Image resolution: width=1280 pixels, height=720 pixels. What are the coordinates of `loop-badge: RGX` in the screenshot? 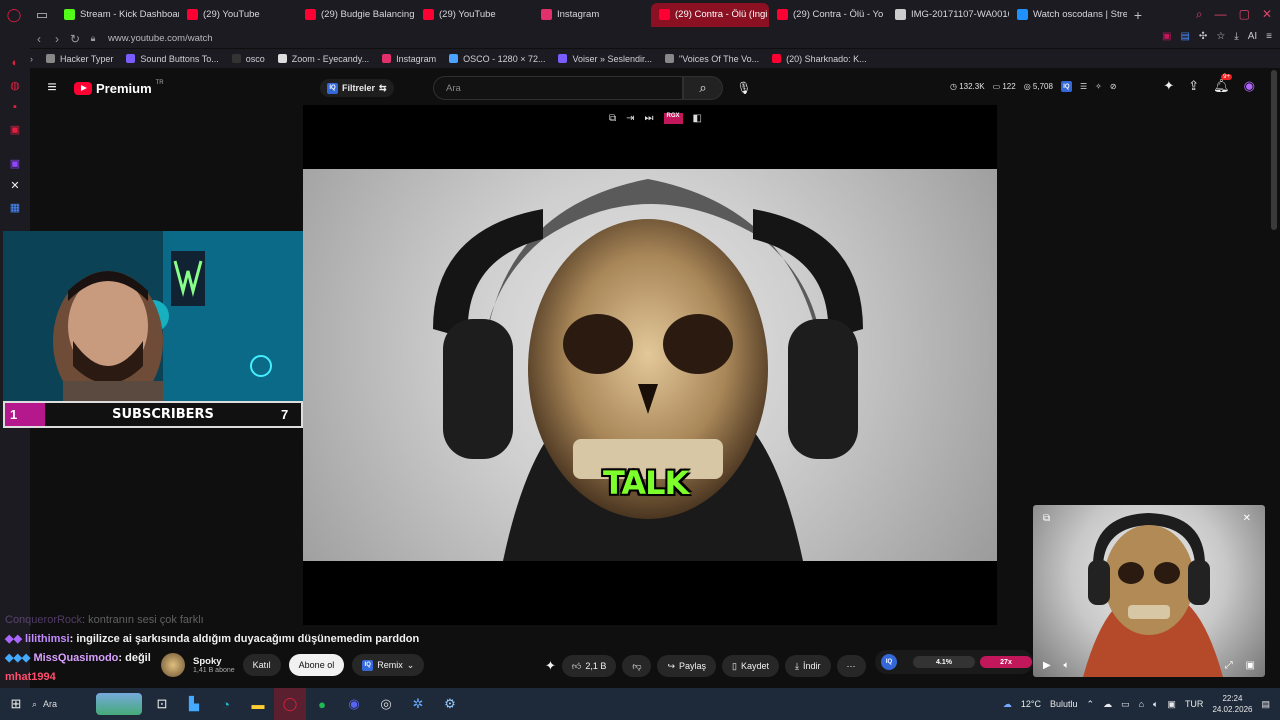 It's located at (673, 118).